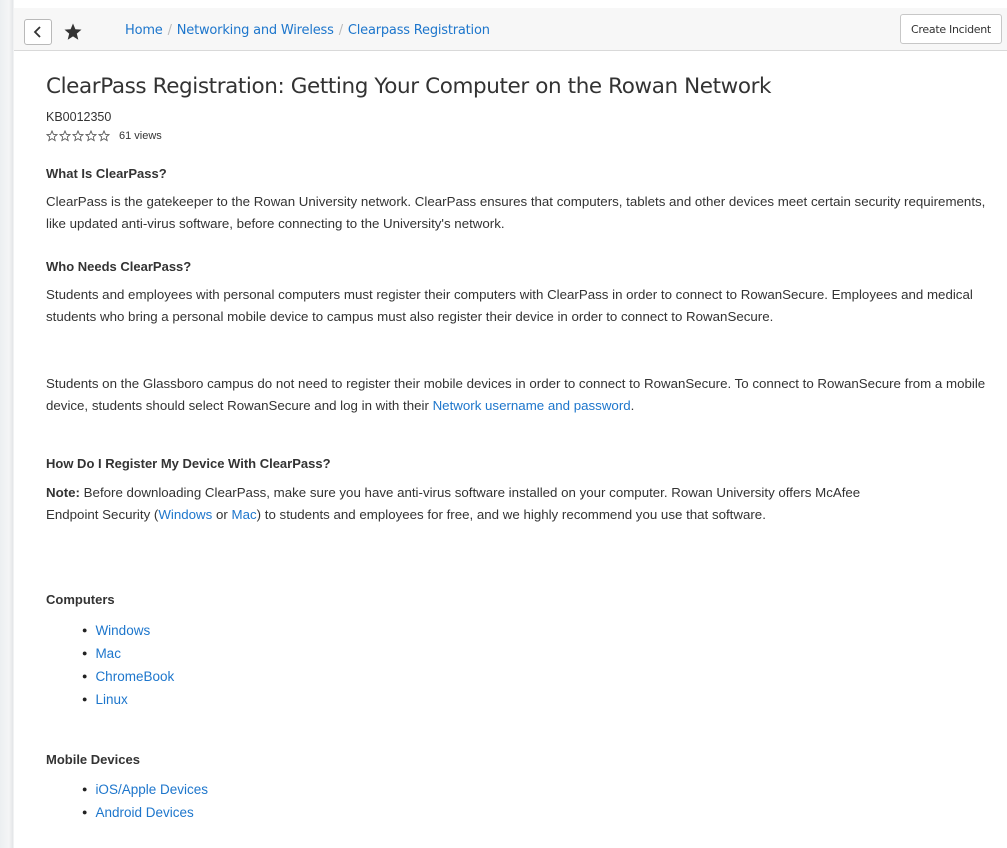 Image resolution: width=1007 pixels, height=848 pixels. What do you see at coordinates (134, 676) in the screenshot?
I see `computers-link-chromebook: ChromeBook` at bounding box center [134, 676].